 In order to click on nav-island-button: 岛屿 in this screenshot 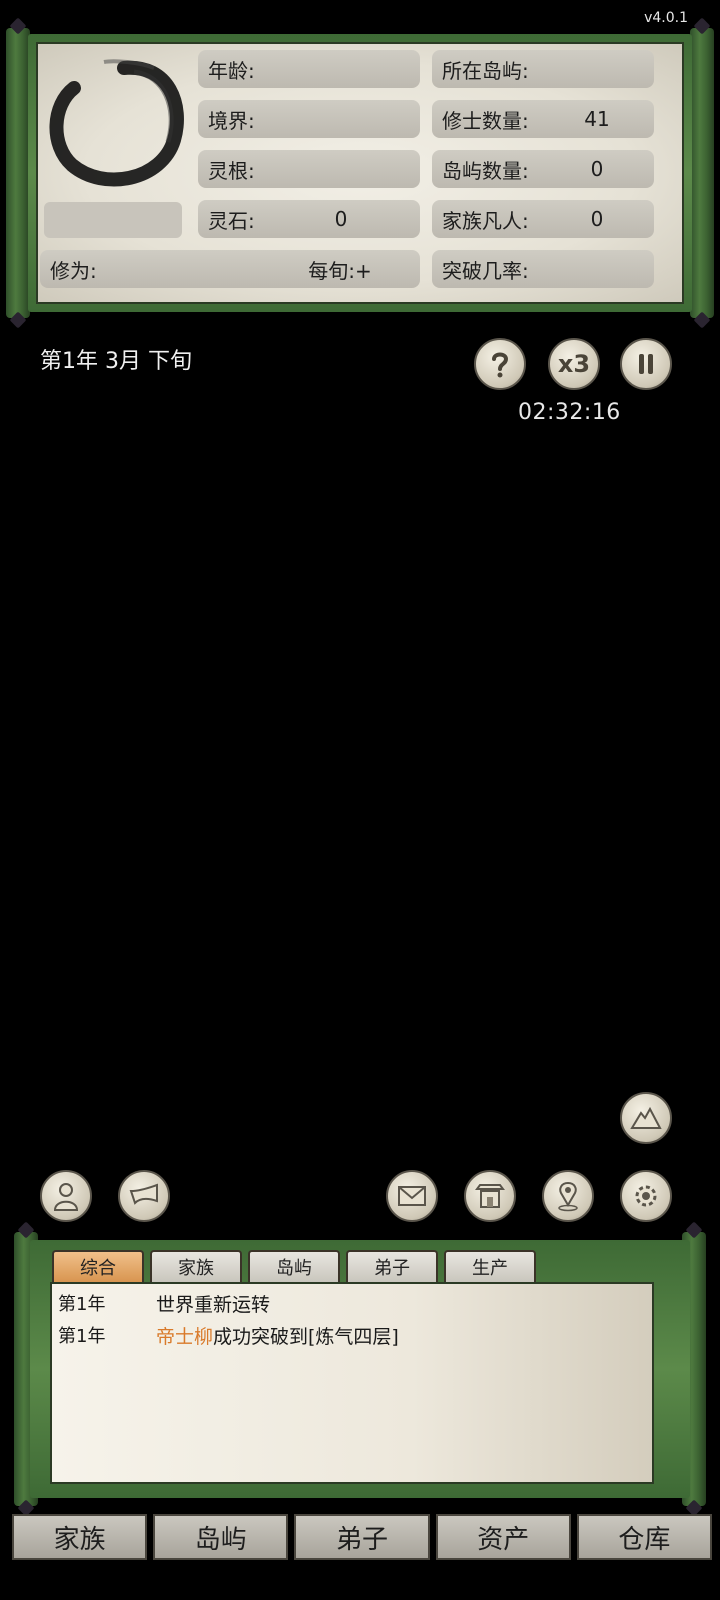, I will do `click(221, 1537)`.